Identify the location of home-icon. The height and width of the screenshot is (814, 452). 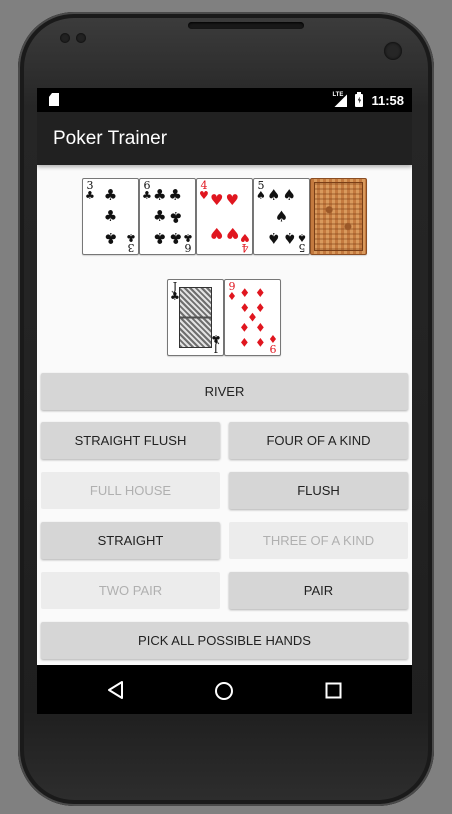
(224, 691).